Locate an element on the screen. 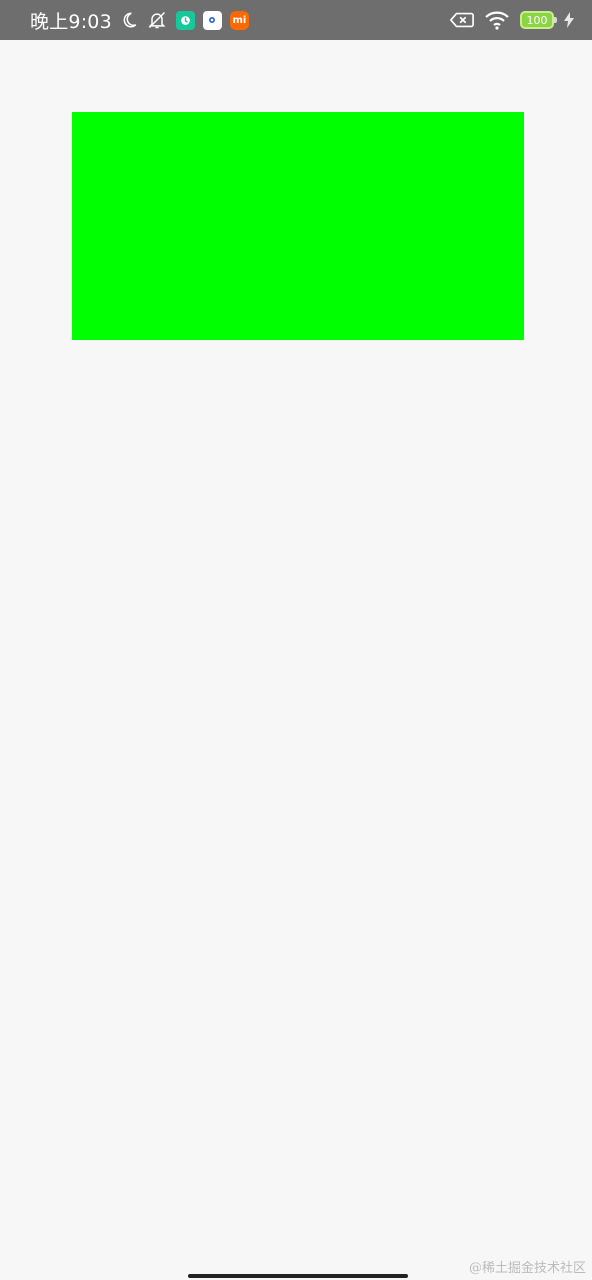  watermark-text: @稀土掘金技术社区 is located at coordinates (527, 1268).